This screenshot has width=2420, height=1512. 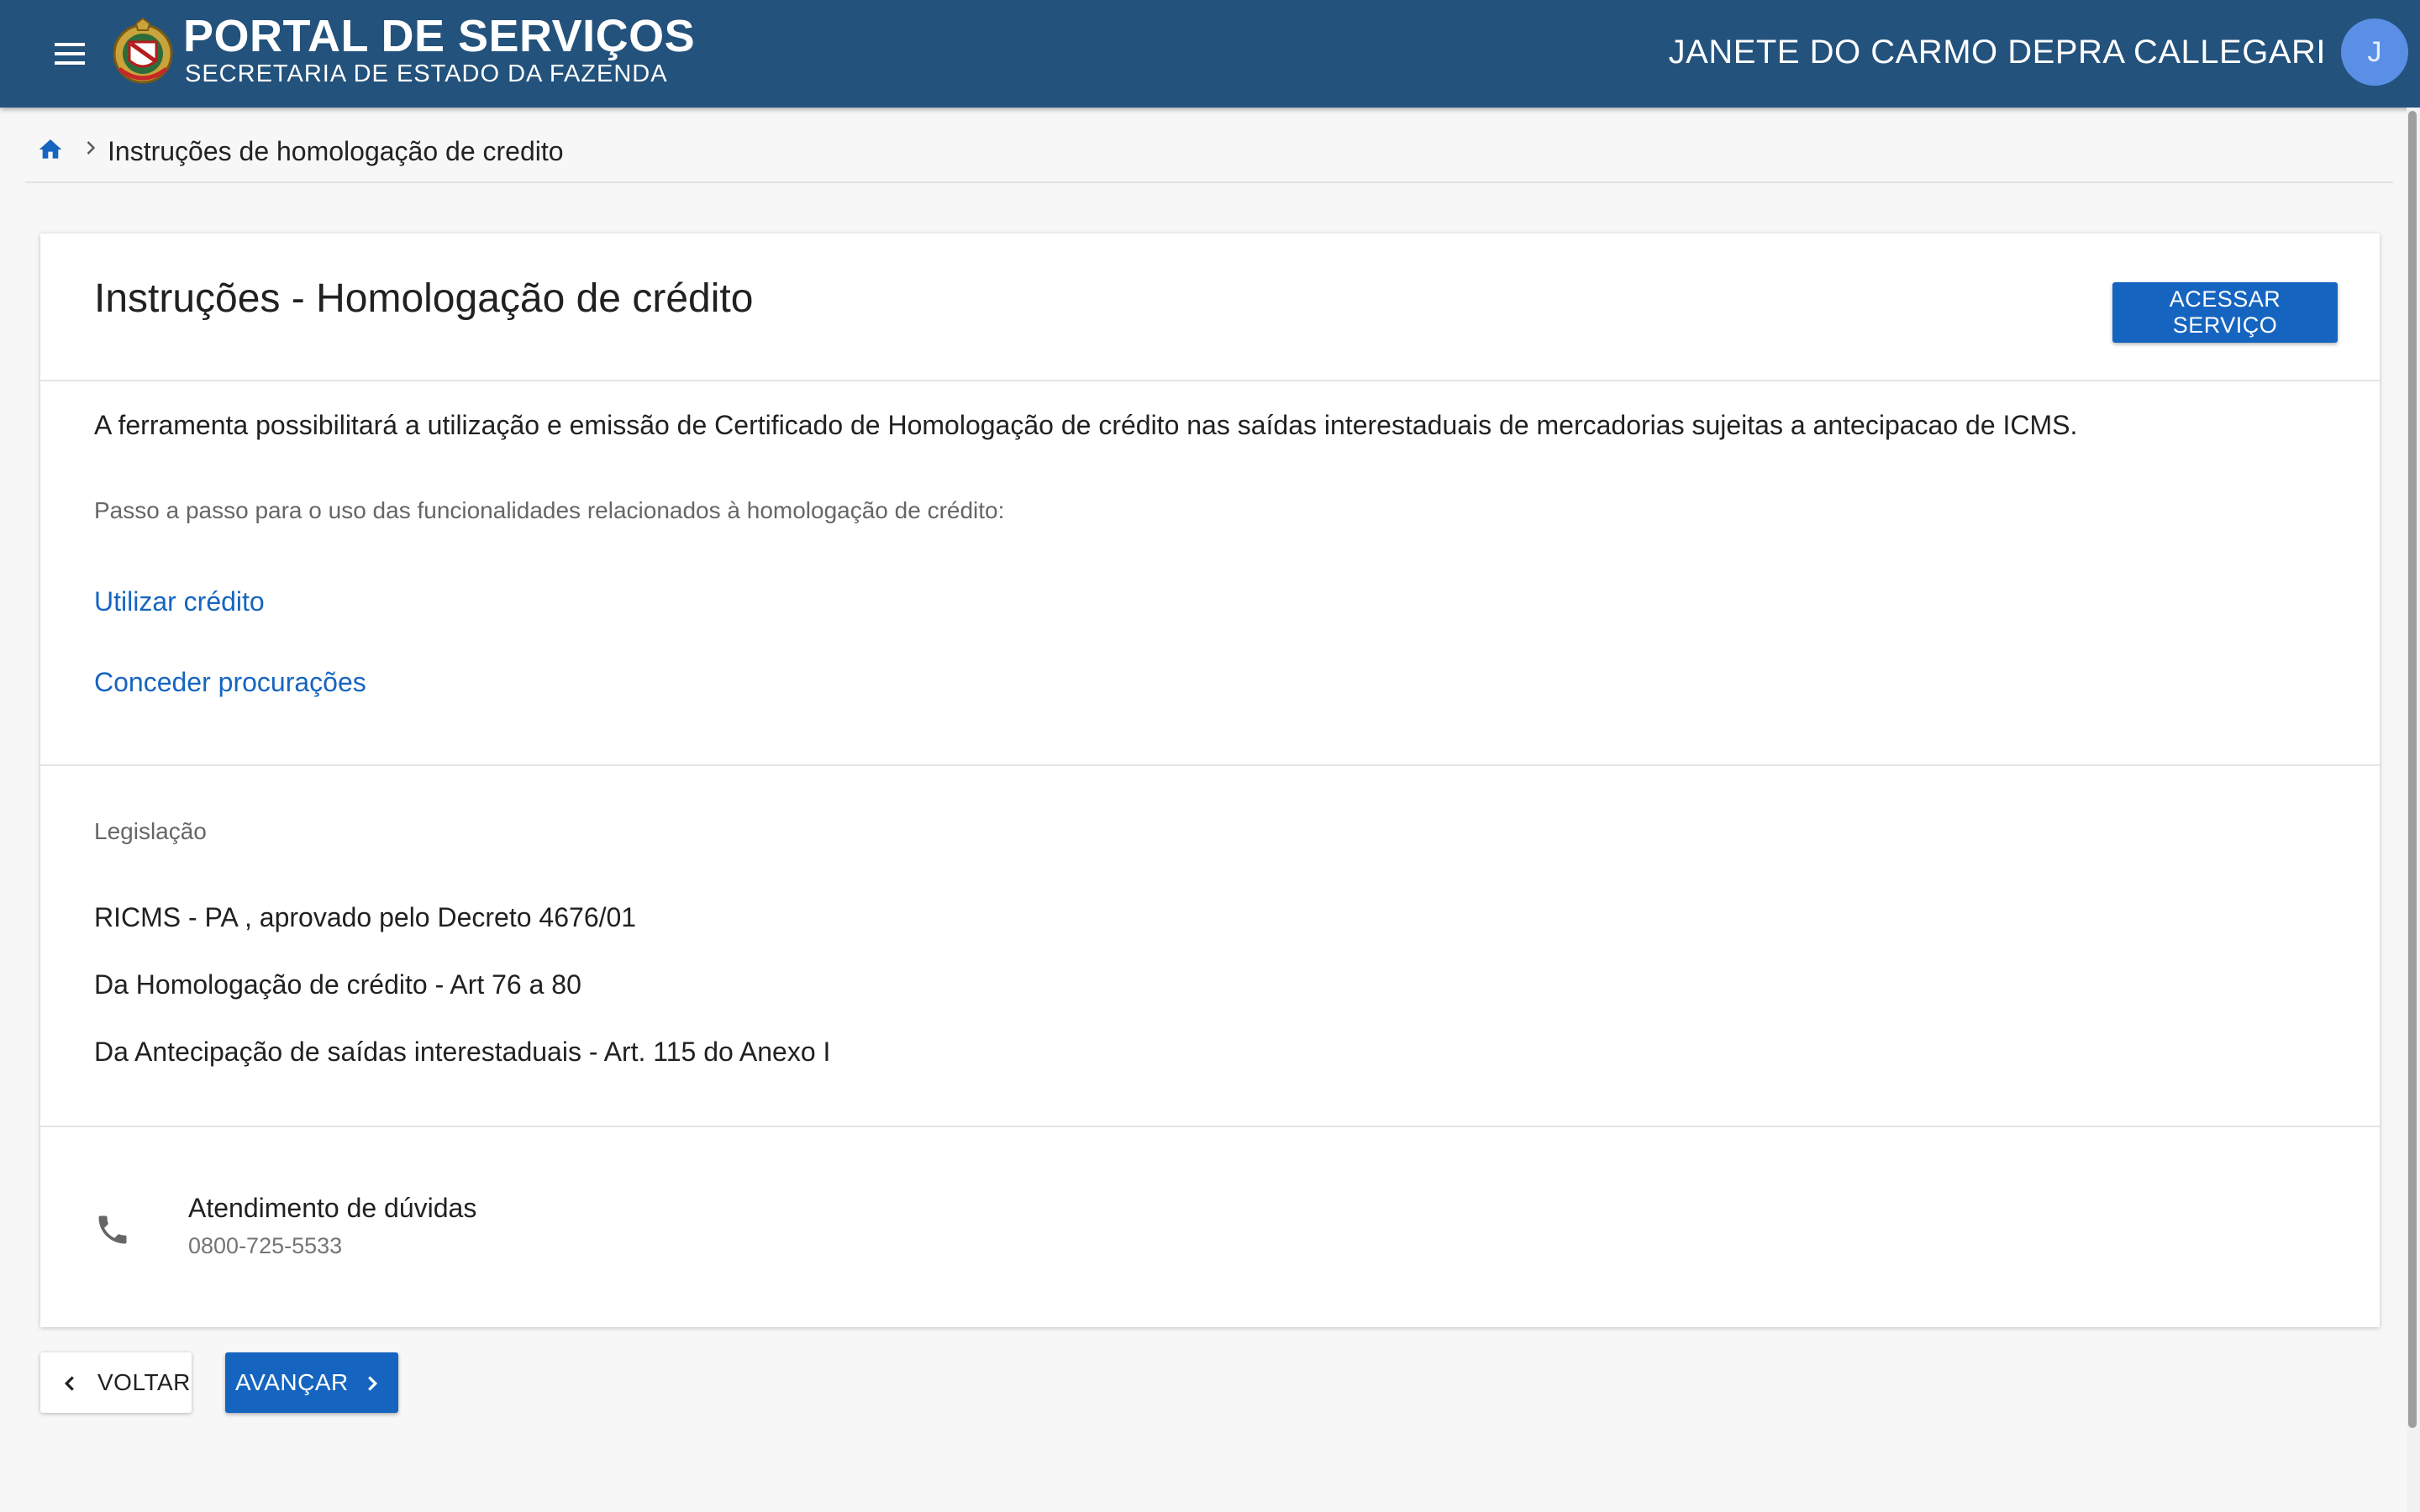 What do you see at coordinates (69, 1383) in the screenshot?
I see `chevron-left-icon` at bounding box center [69, 1383].